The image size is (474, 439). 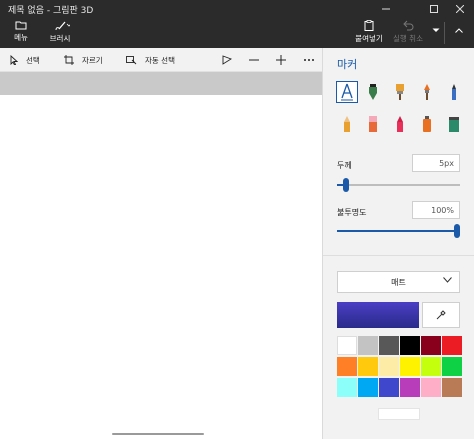 I want to click on menu-button: 메뉴, so click(x=21, y=33).